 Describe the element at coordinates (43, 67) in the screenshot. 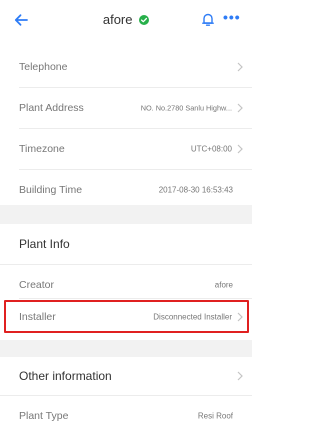

I see `row-label: Telephone` at that location.